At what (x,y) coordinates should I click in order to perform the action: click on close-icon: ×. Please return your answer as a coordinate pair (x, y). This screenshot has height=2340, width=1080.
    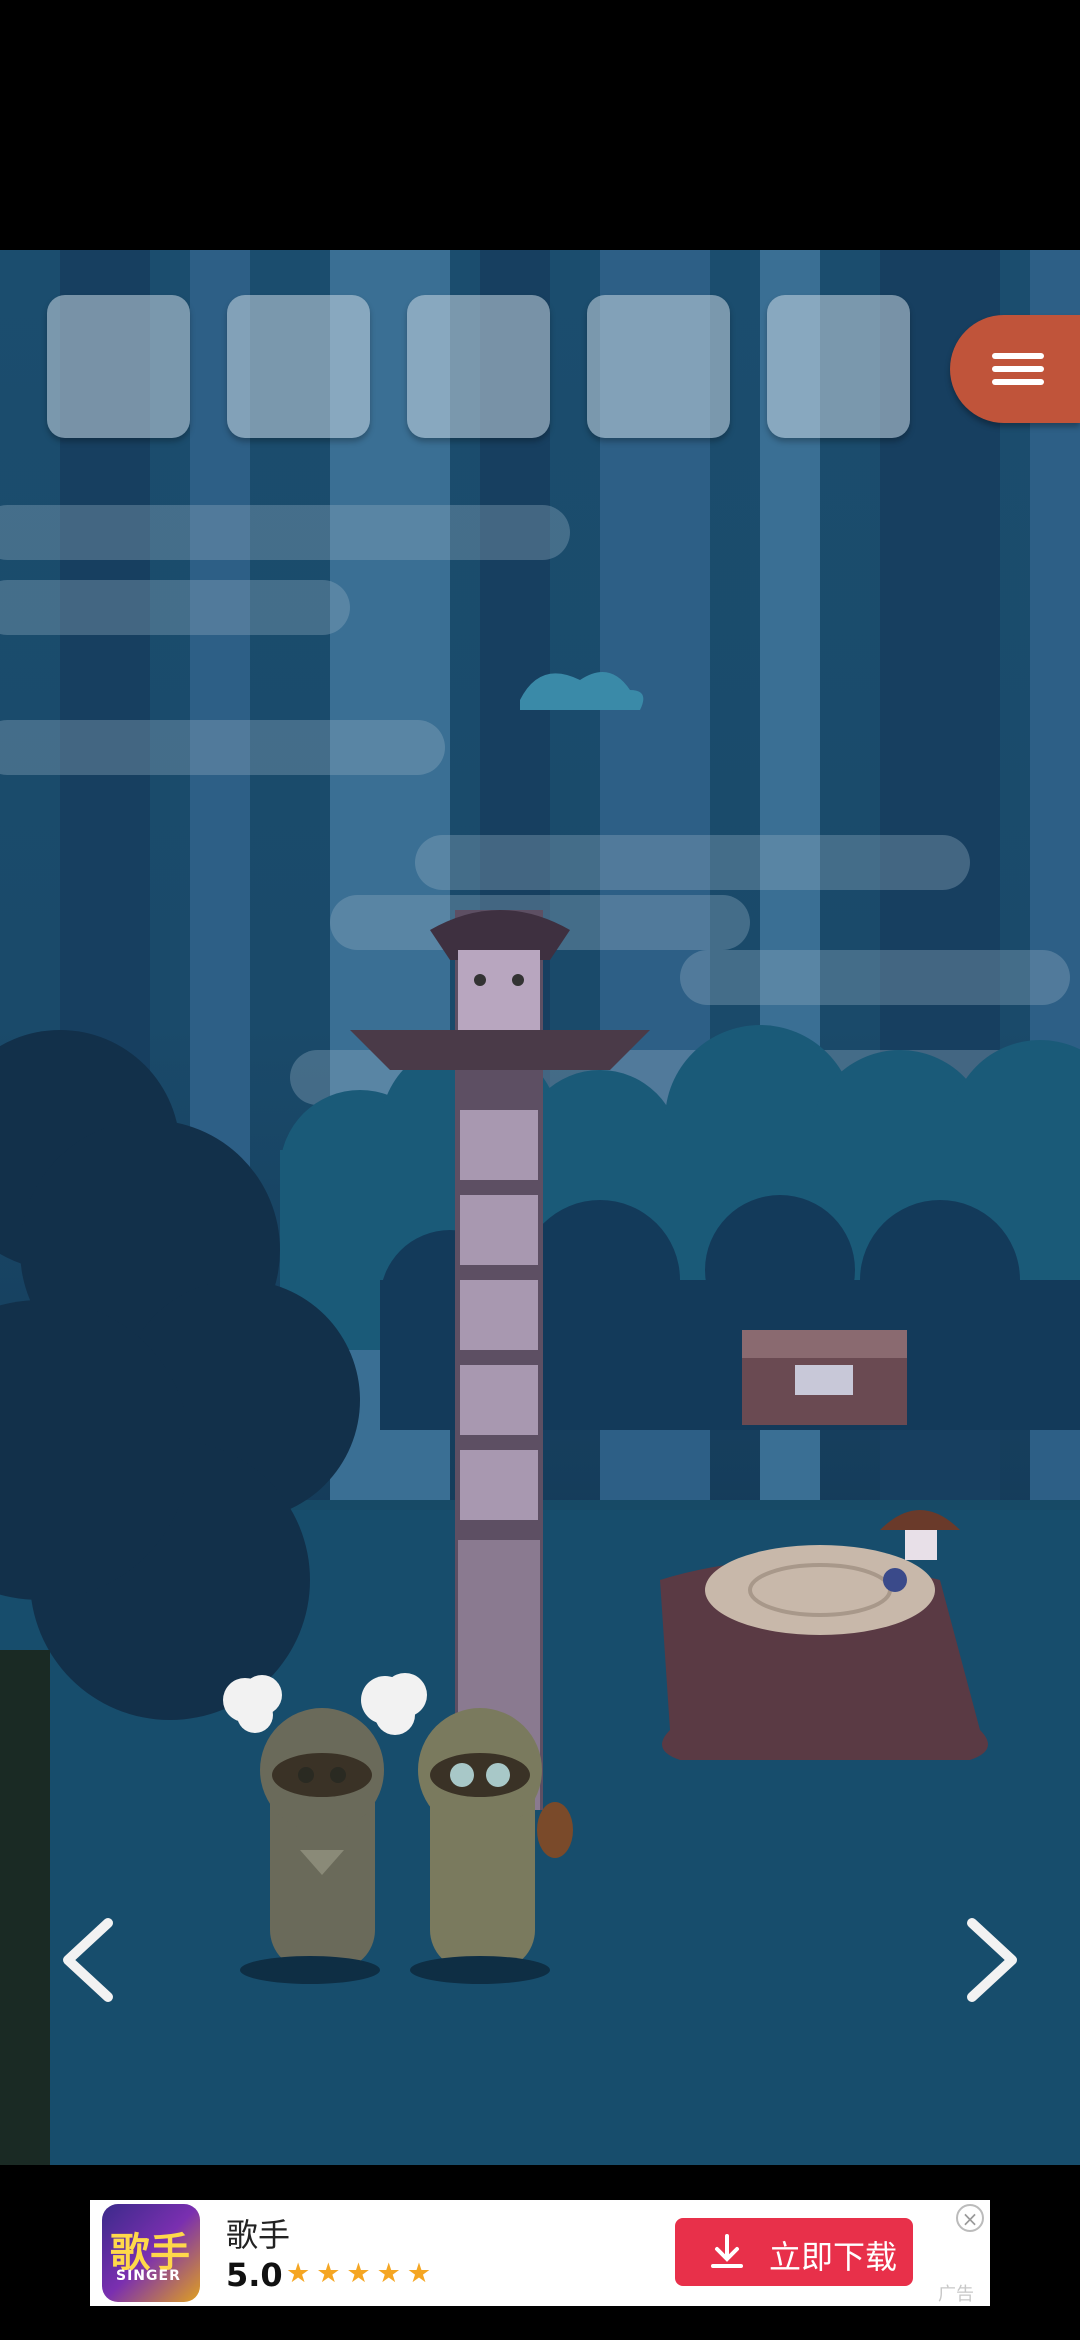
    Looking at the image, I should click on (970, 2218).